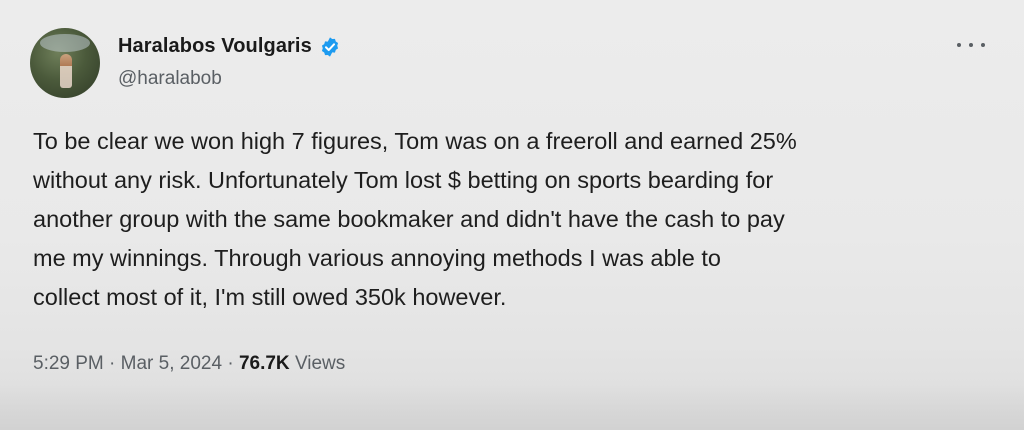  I want to click on avatar-person, so click(66, 71).